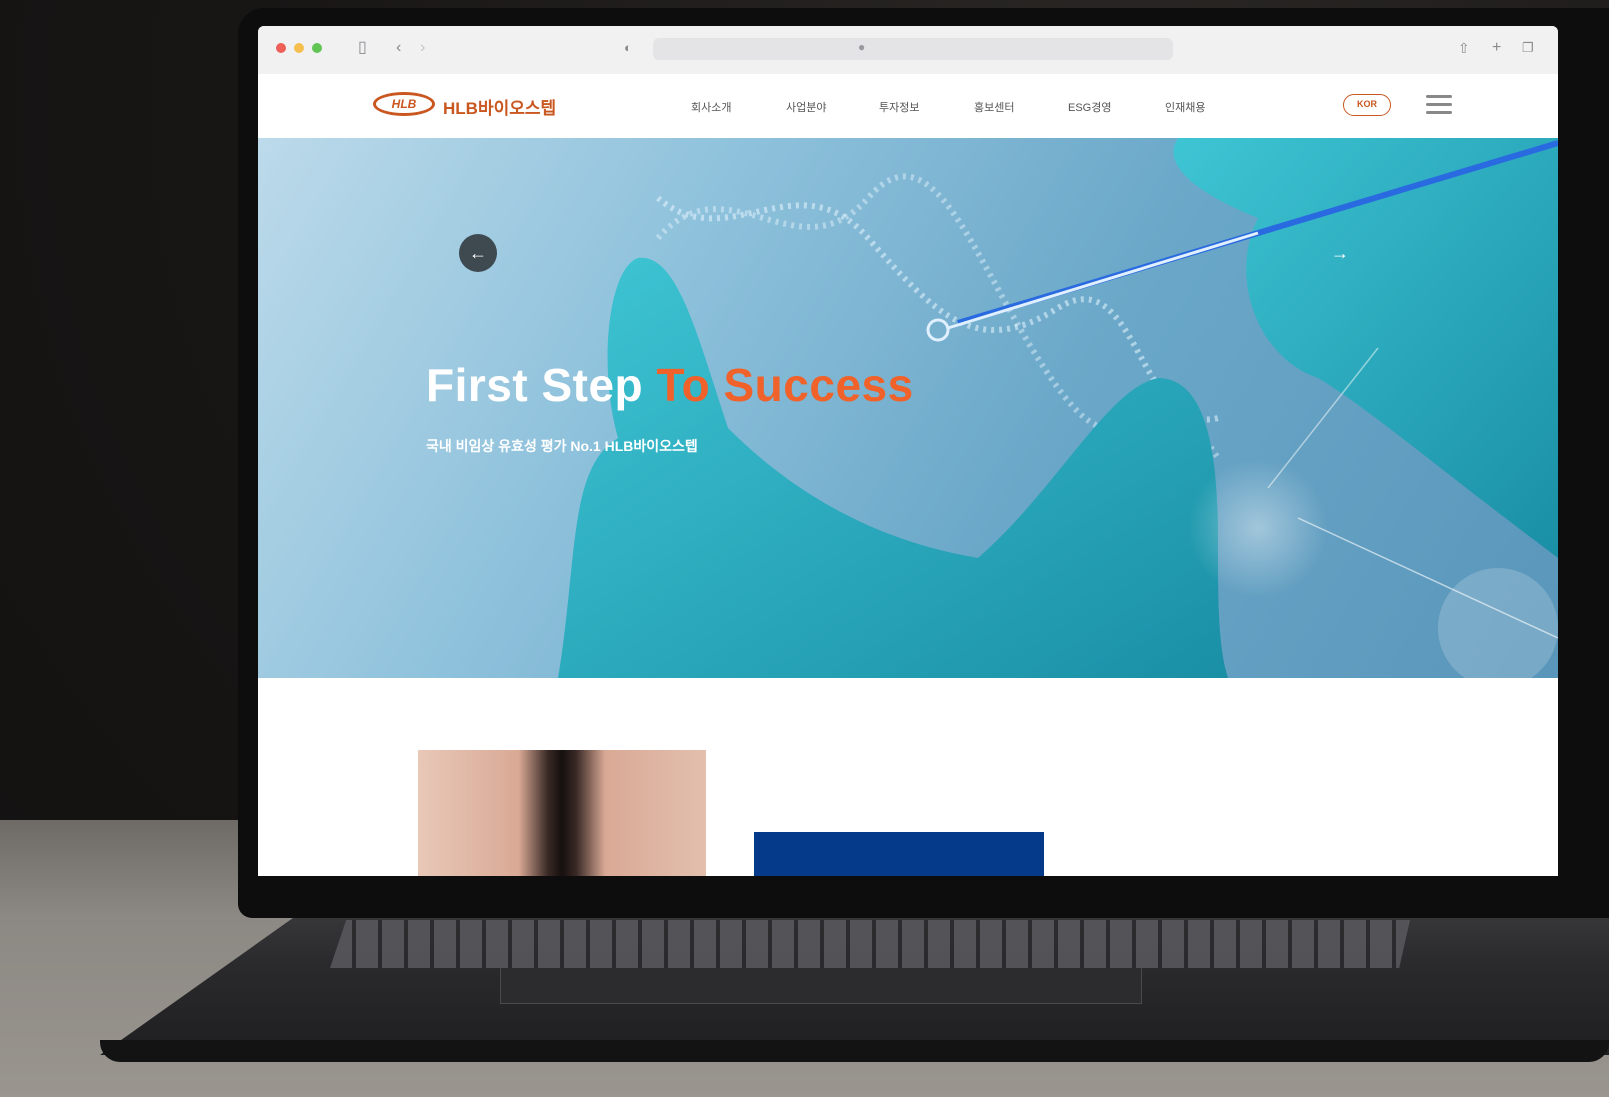 This screenshot has width=1609, height=1097. Describe the element at coordinates (870, 944) in the screenshot. I see `laptop-keyboard` at that location.